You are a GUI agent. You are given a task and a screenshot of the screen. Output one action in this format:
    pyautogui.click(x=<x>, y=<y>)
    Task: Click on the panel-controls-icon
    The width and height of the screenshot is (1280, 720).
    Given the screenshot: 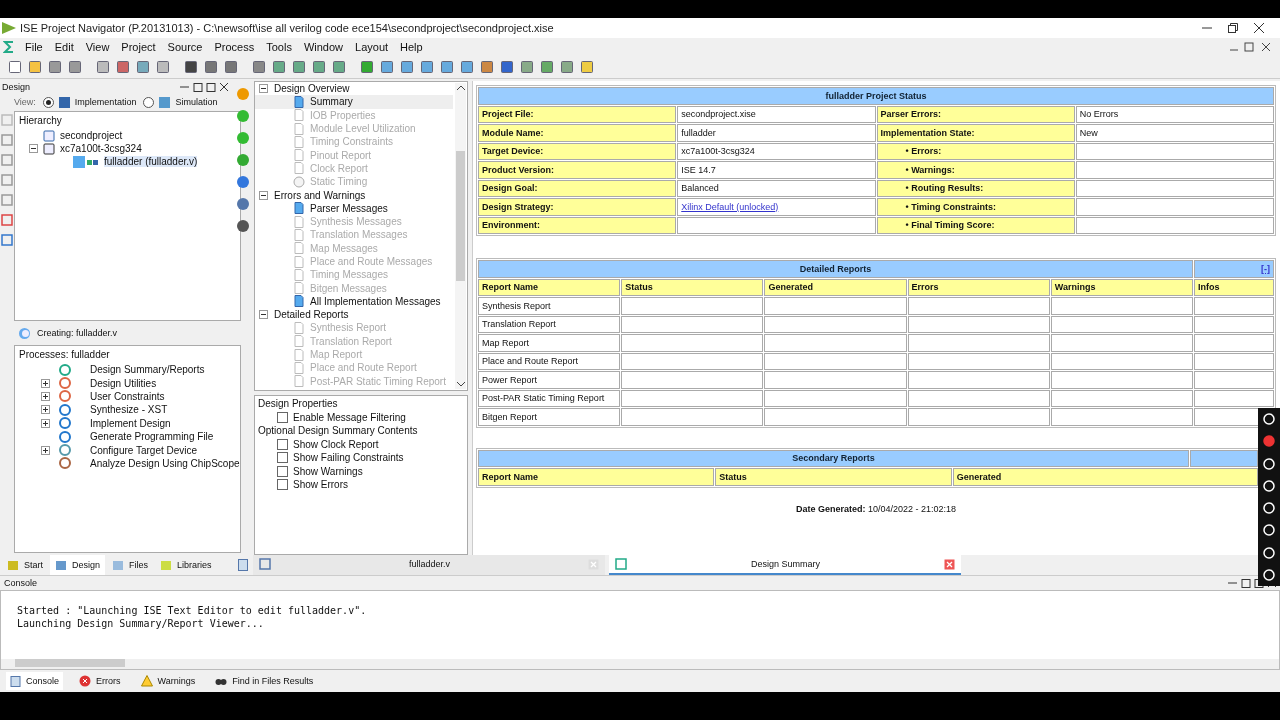 What is the action you would take?
    pyautogui.click(x=204, y=87)
    